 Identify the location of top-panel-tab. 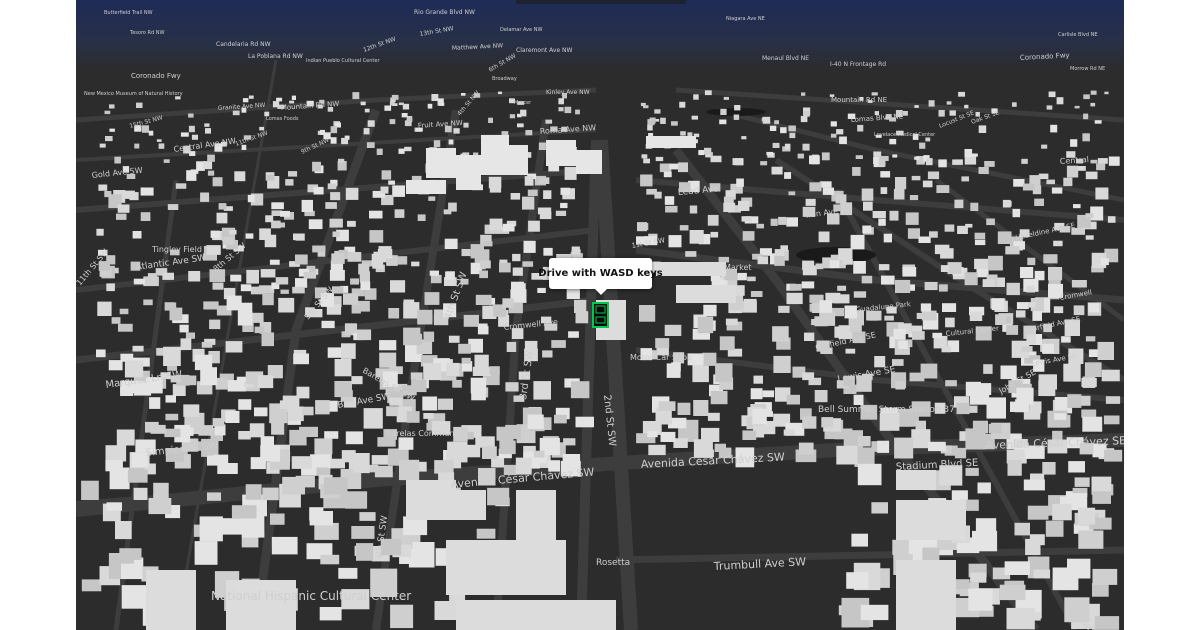
(601, 2).